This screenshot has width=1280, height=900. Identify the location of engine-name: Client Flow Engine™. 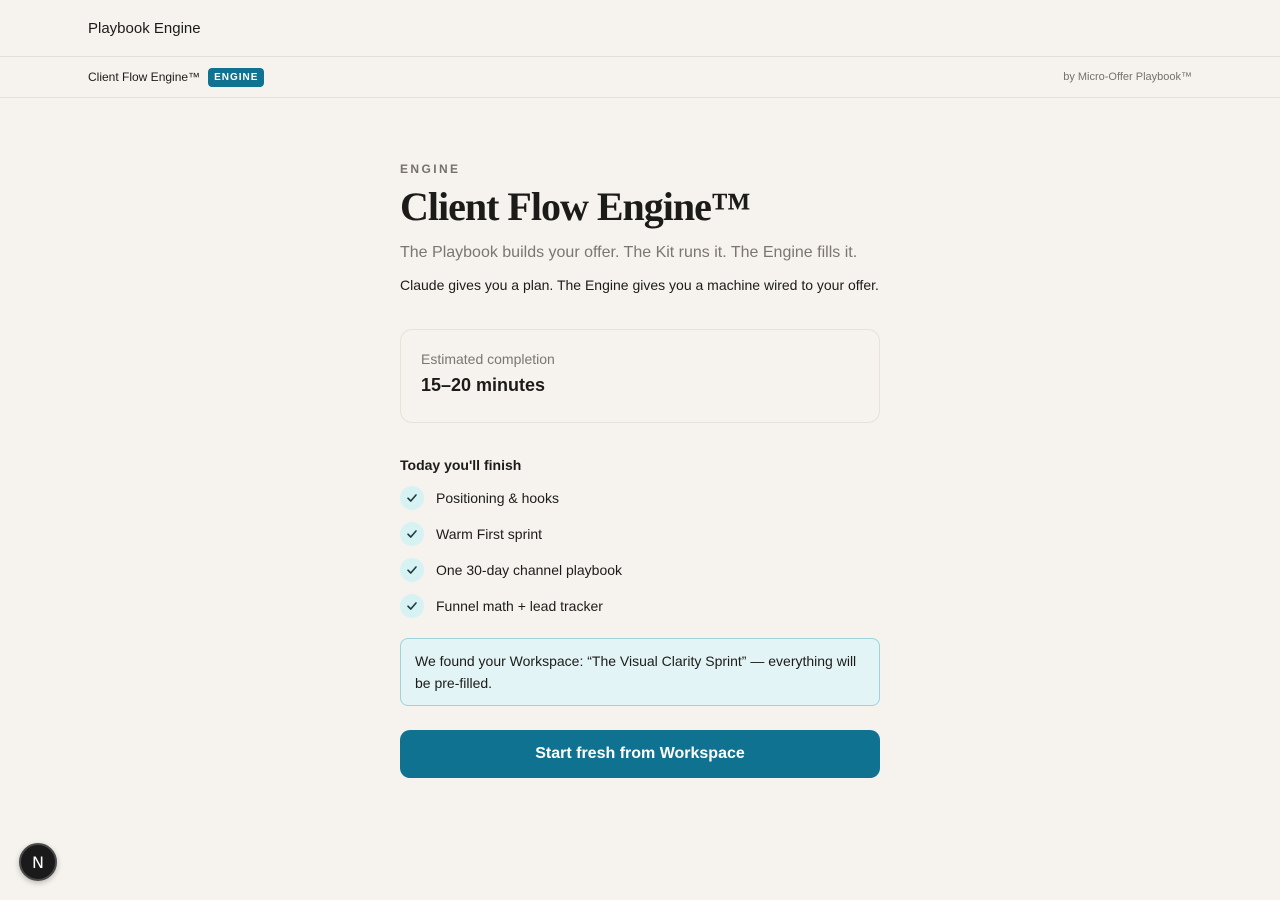
(144, 77).